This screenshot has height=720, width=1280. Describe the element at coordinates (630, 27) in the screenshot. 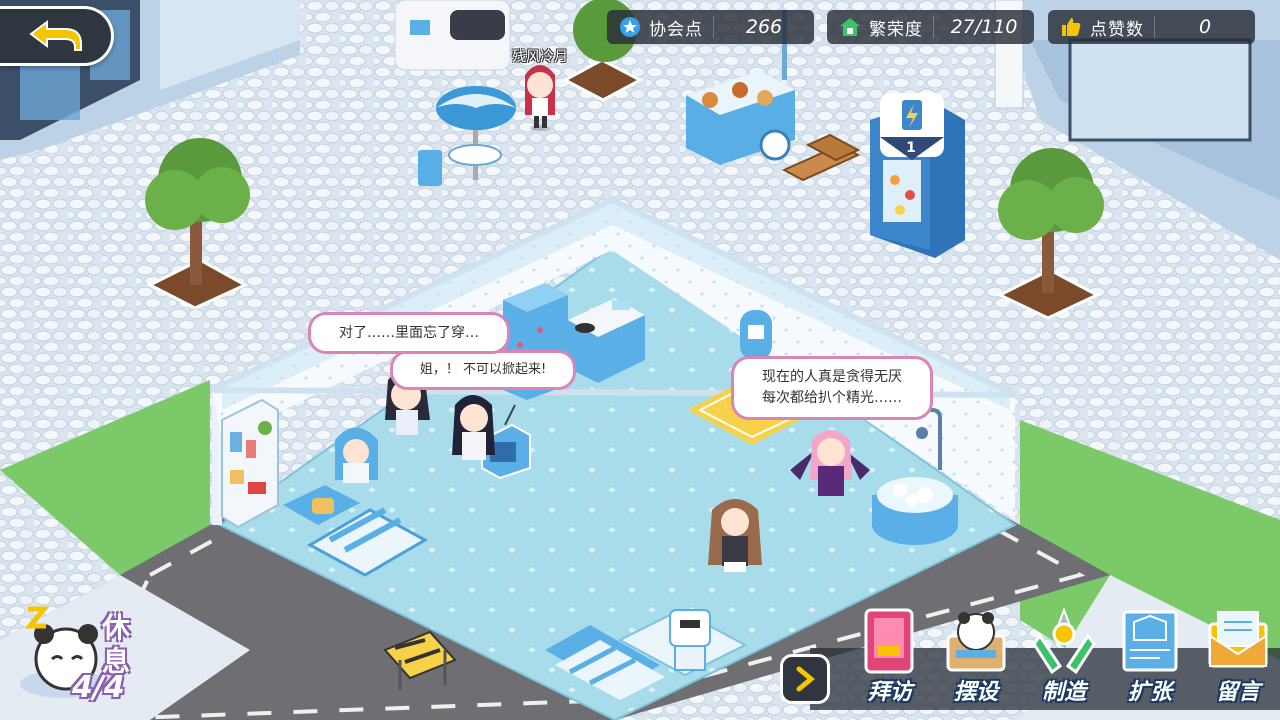

I see `star-badge-icon` at that location.